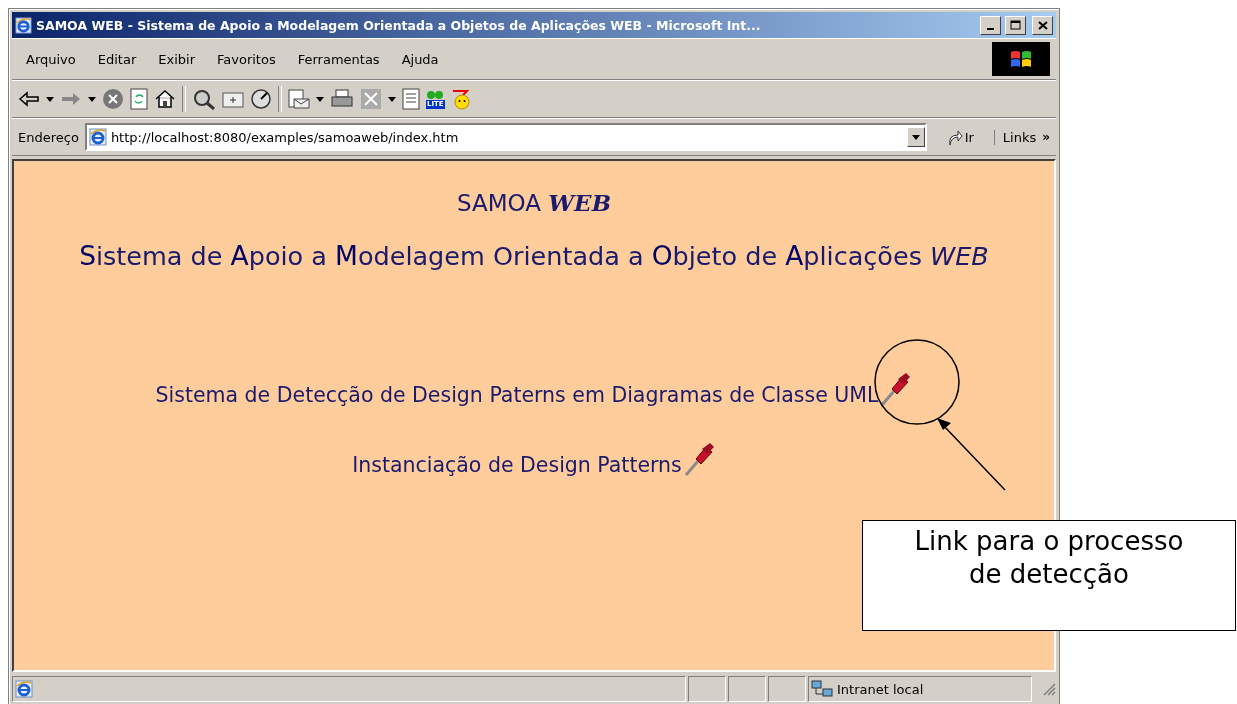 The width and height of the screenshot is (1237, 704). I want to click on resize-grip-icon, so click(1049, 689).